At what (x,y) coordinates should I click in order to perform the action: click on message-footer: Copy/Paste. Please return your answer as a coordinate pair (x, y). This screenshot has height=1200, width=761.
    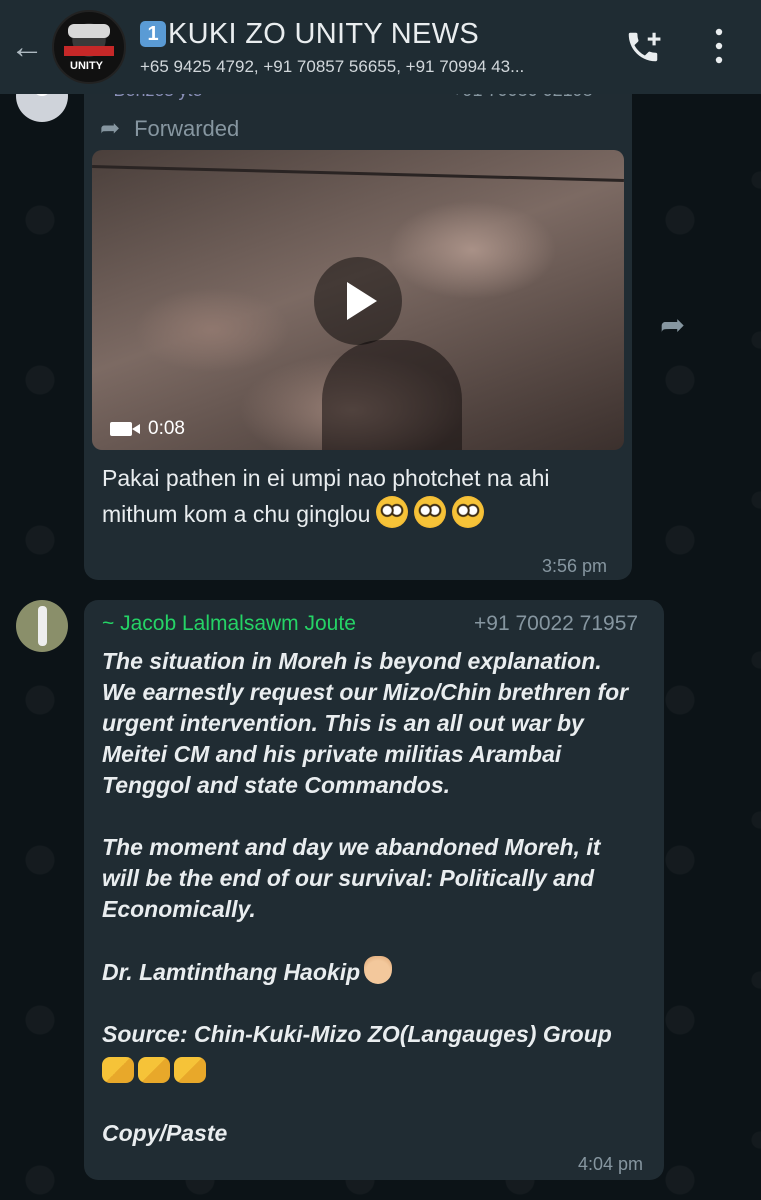
    Looking at the image, I should click on (165, 1133).